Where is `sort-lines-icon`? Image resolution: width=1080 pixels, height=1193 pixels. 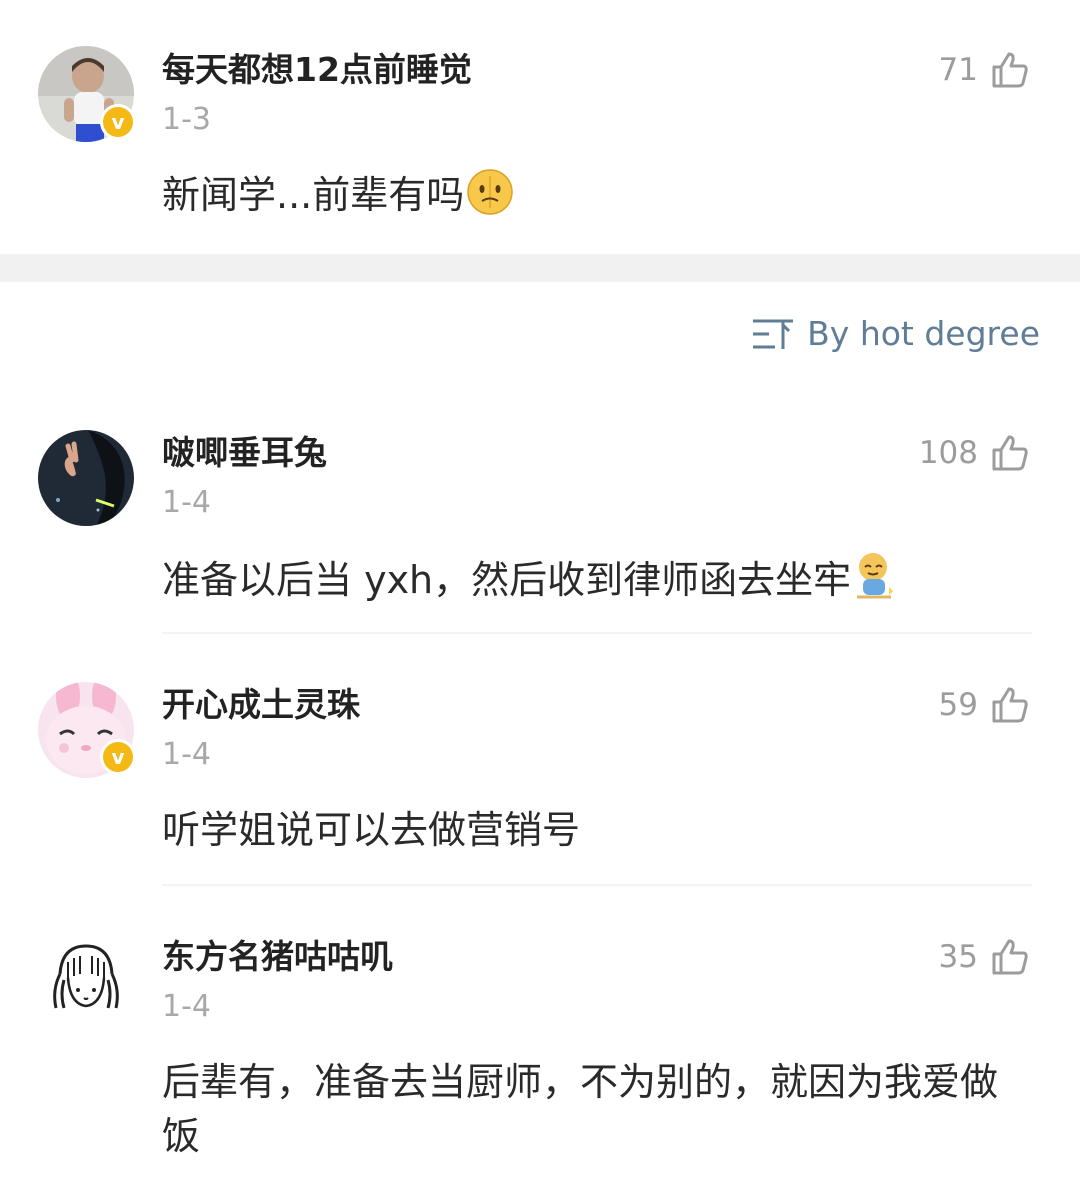 sort-lines-icon is located at coordinates (773, 334).